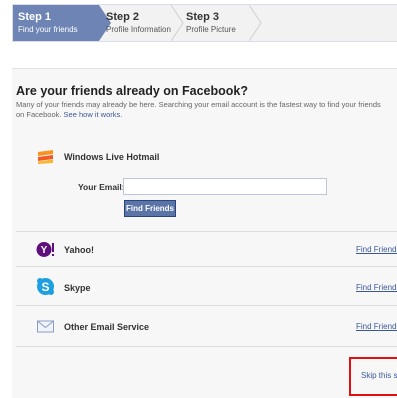 This screenshot has width=397, height=398. What do you see at coordinates (107, 327) in the screenshot?
I see `other-email-service-label: Other Email Service` at bounding box center [107, 327].